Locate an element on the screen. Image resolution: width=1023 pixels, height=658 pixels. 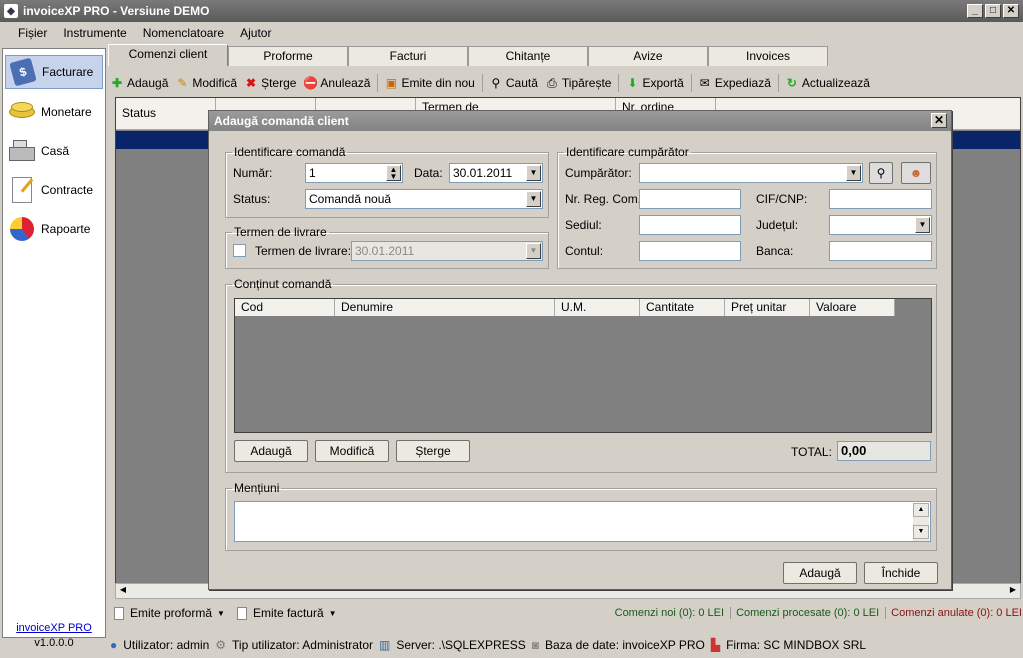
group-legend: Identificare cumpărător is located at coordinates (627, 152).